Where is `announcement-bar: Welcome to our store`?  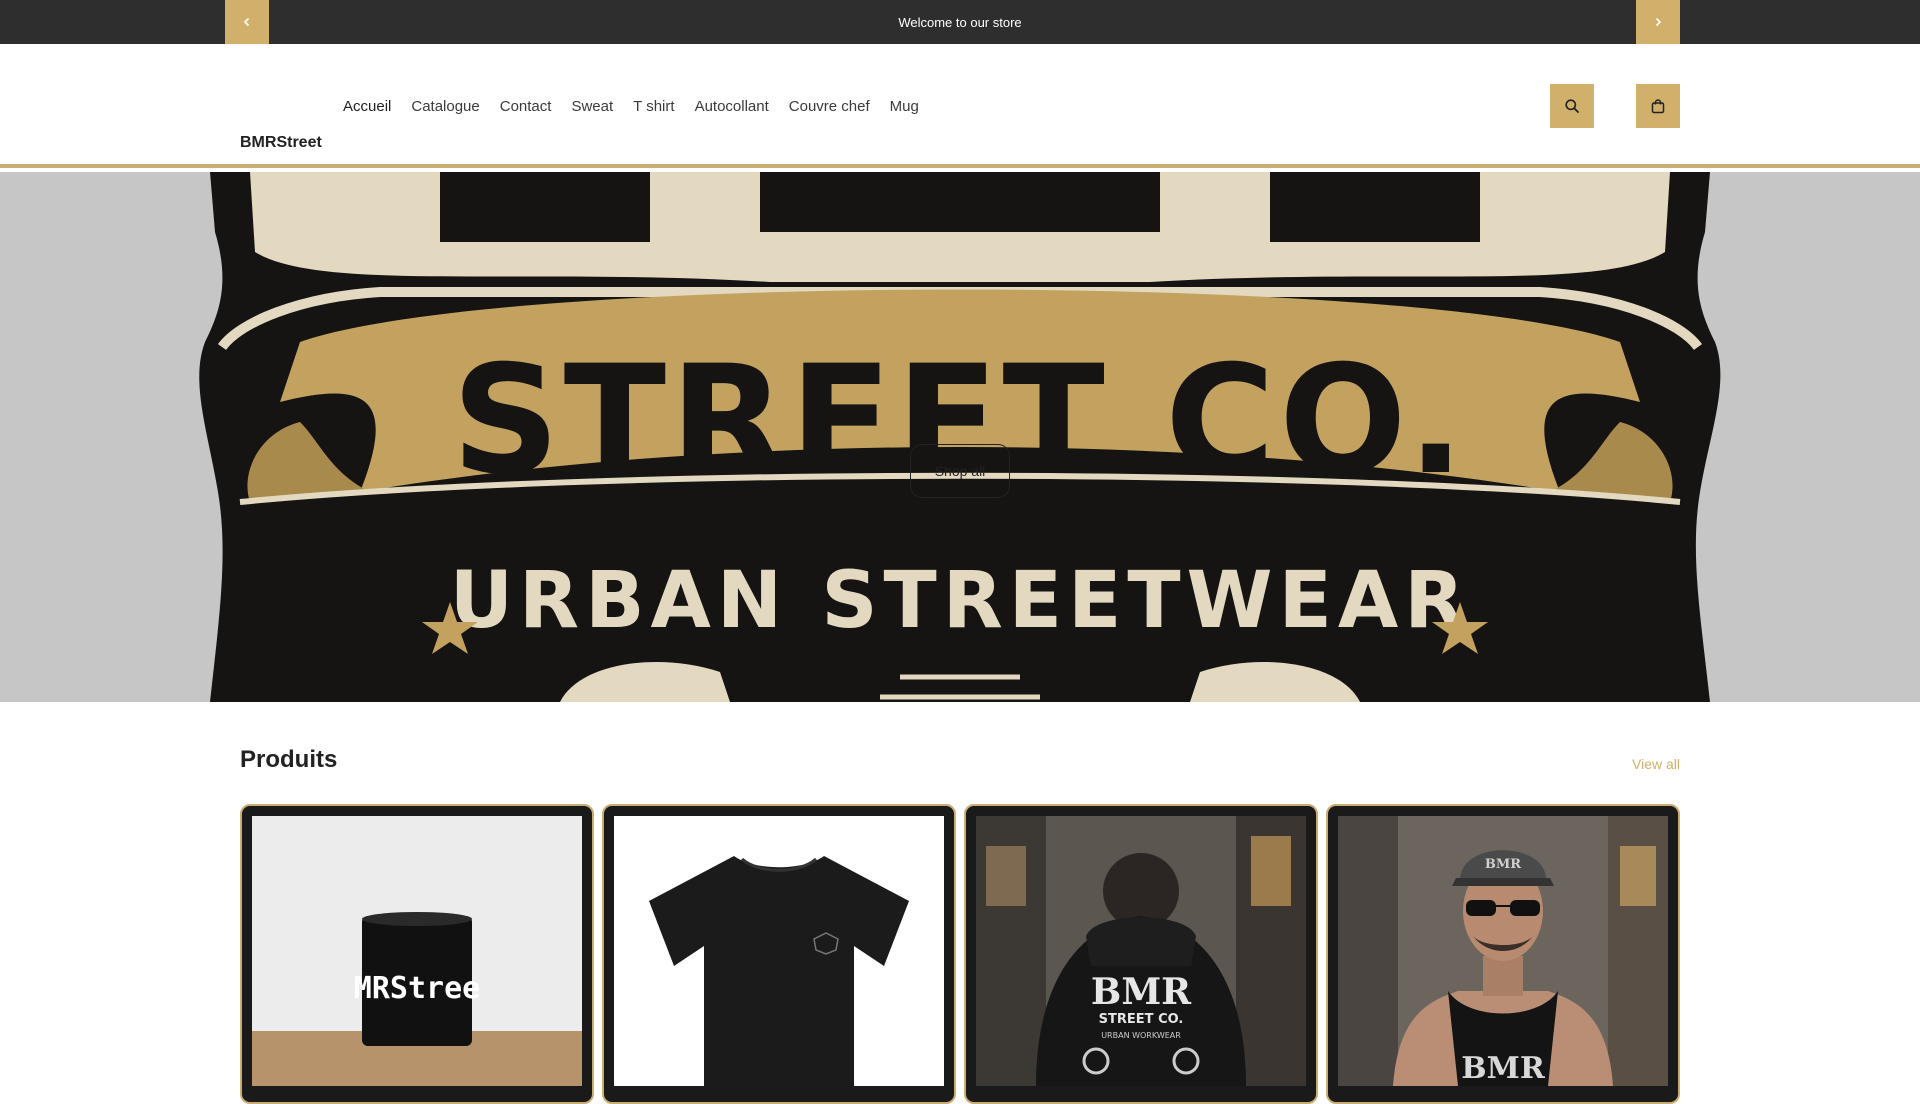
announcement-bar: Welcome to our store is located at coordinates (960, 22).